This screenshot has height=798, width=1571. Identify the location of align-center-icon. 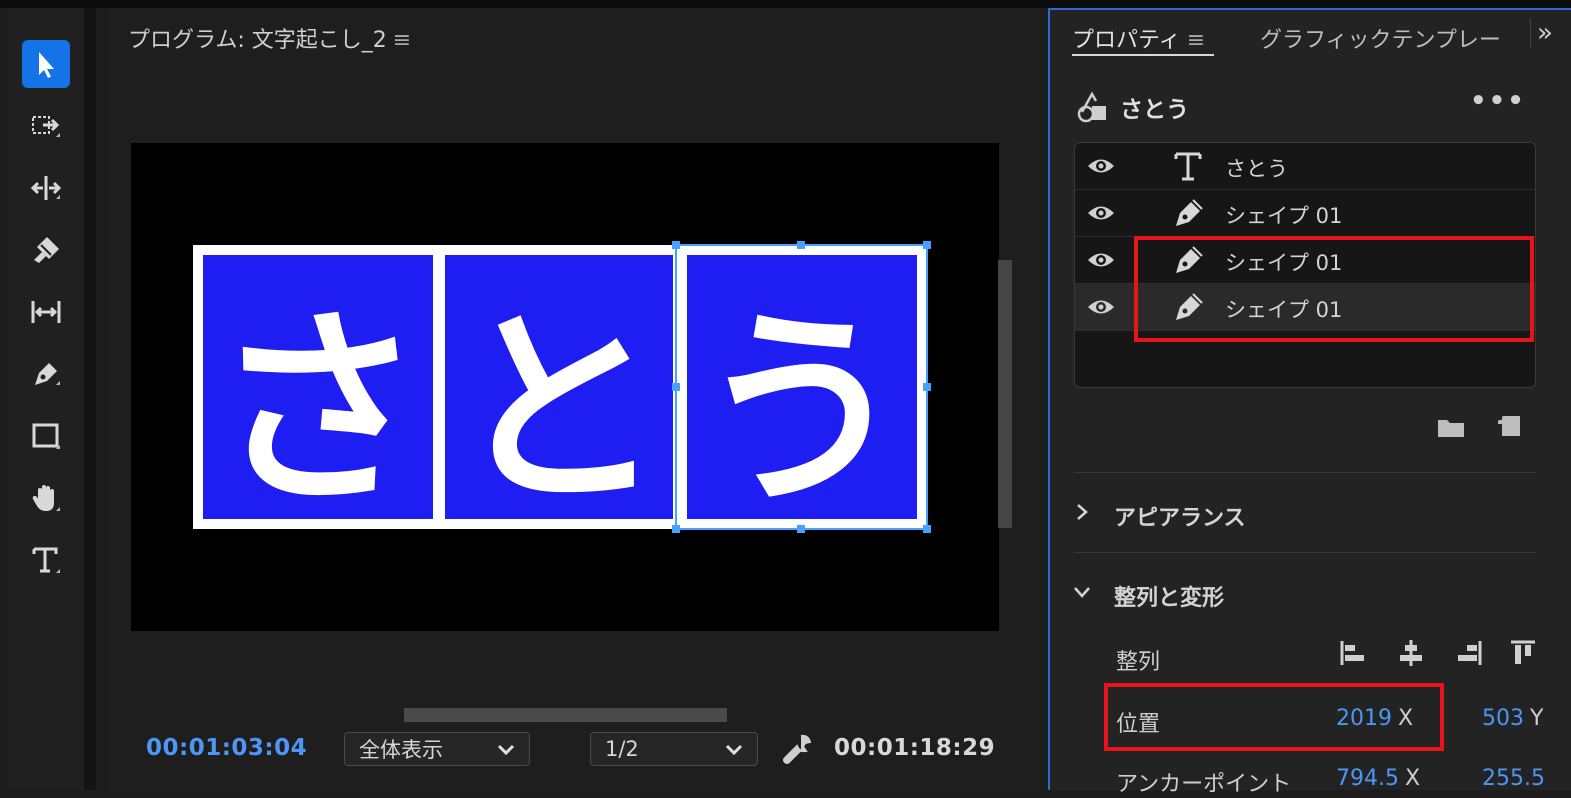
(1411, 653).